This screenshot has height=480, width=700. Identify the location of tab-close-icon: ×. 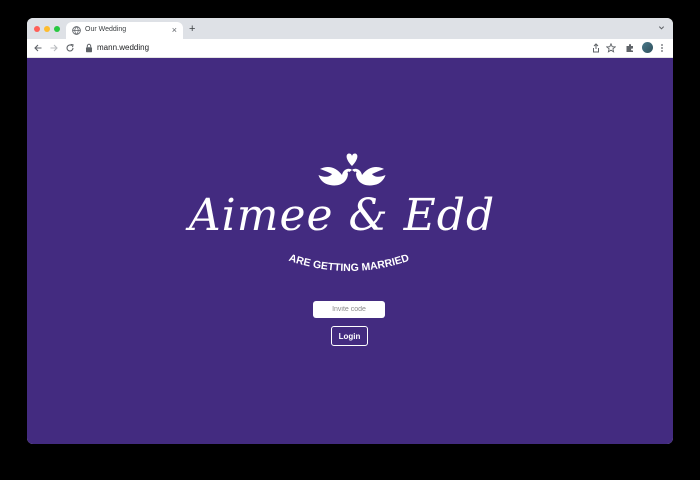
(174, 30).